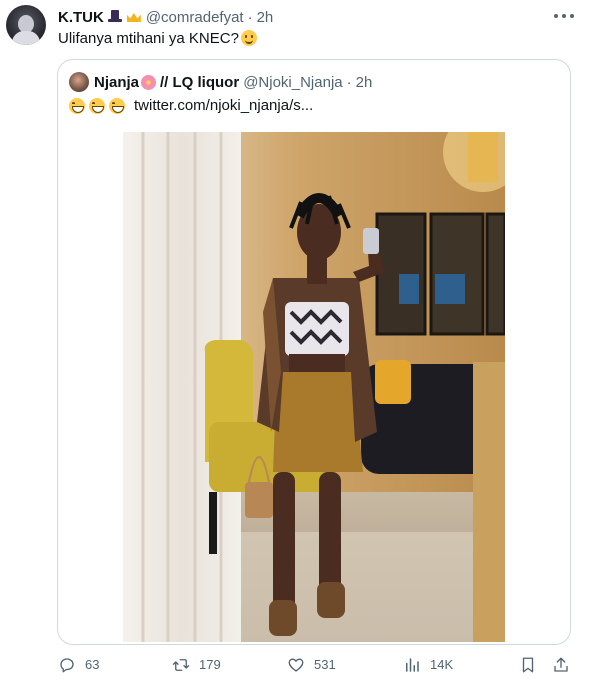 This screenshot has width=592, height=690. I want to click on analytics-icon, so click(412, 665).